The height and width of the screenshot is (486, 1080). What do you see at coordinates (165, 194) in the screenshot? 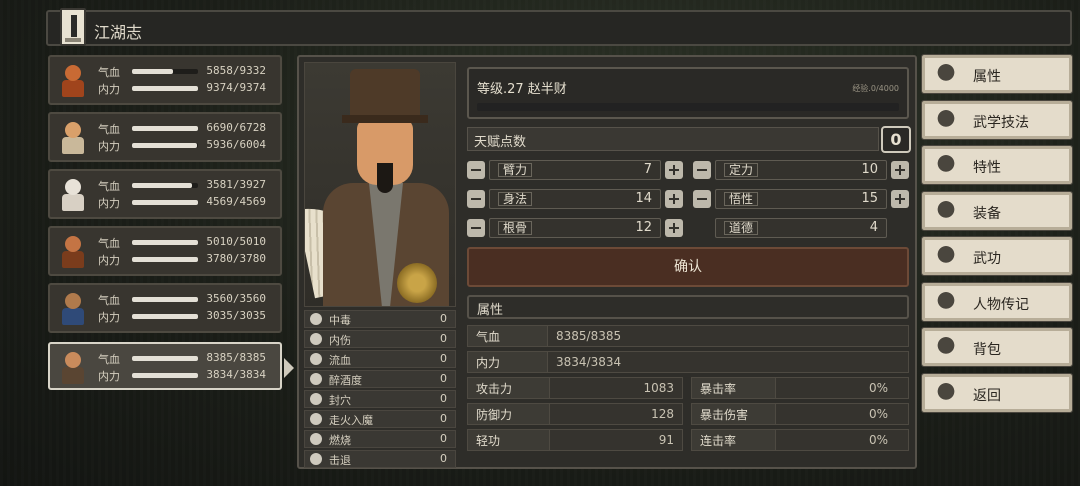
I see `party-member: 气血 内力 3581/3927 4569/4569` at bounding box center [165, 194].